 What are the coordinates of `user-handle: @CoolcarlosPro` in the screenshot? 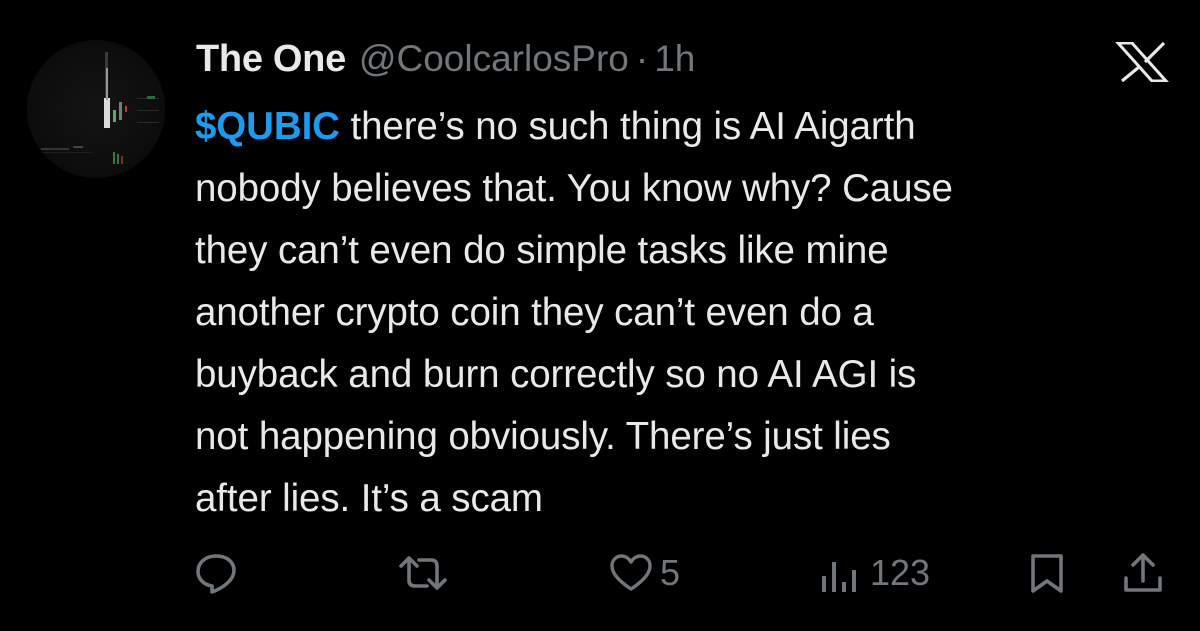 It's located at (494, 59).